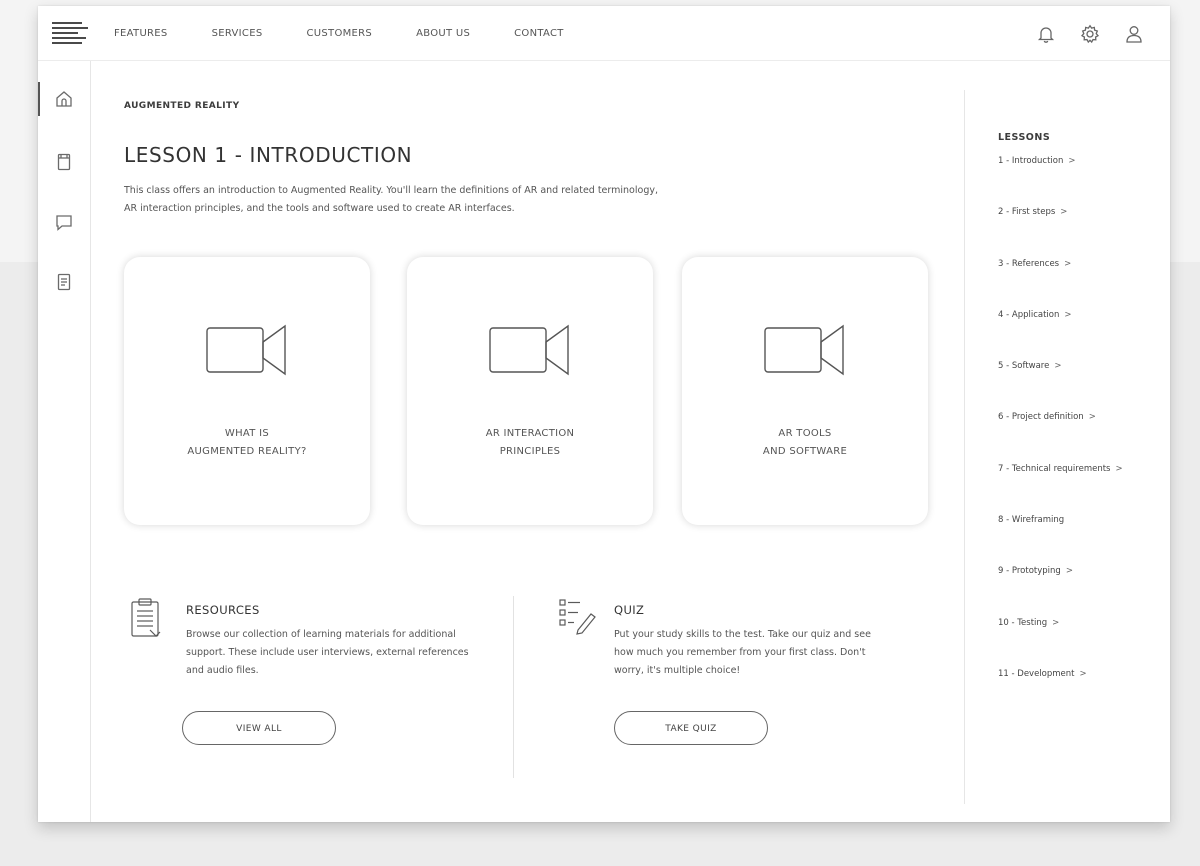 Image resolution: width=1200 pixels, height=866 pixels. I want to click on resources-line: and audio files., so click(222, 670).